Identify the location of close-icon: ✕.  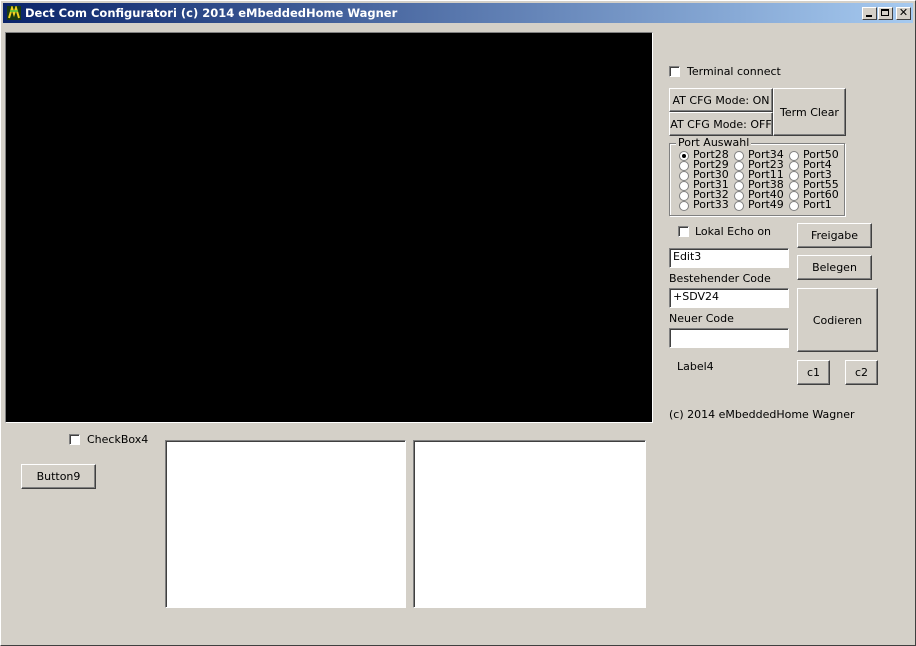
(903, 12).